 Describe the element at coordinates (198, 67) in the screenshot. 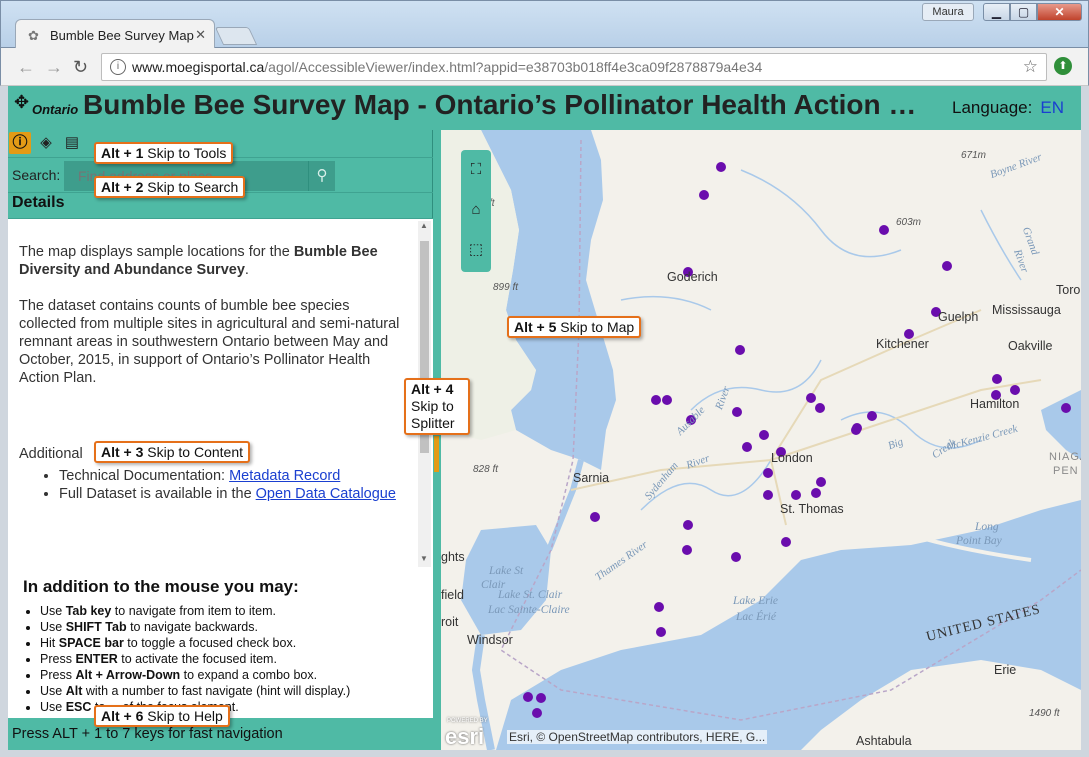

I see `url-host: www.moegisportal.ca` at that location.